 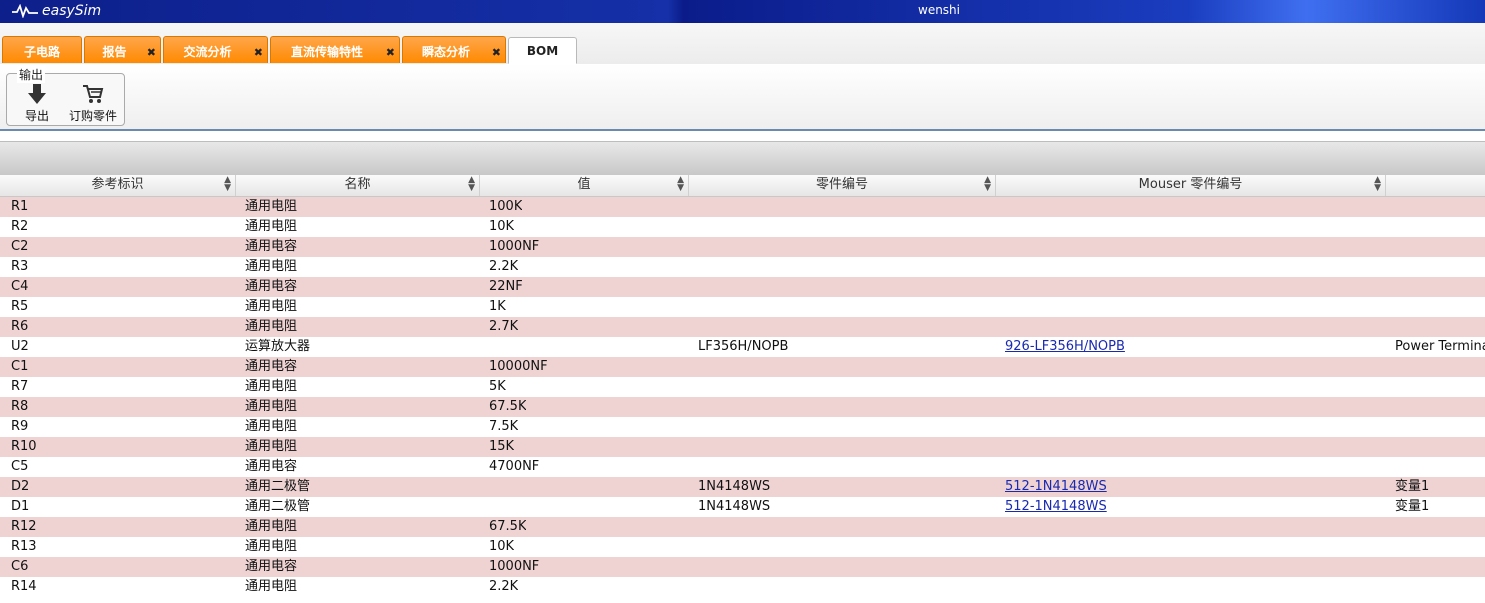 What do you see at coordinates (742, 427) in the screenshot?
I see `table-row: R9 通用电阻 7.5K` at bounding box center [742, 427].